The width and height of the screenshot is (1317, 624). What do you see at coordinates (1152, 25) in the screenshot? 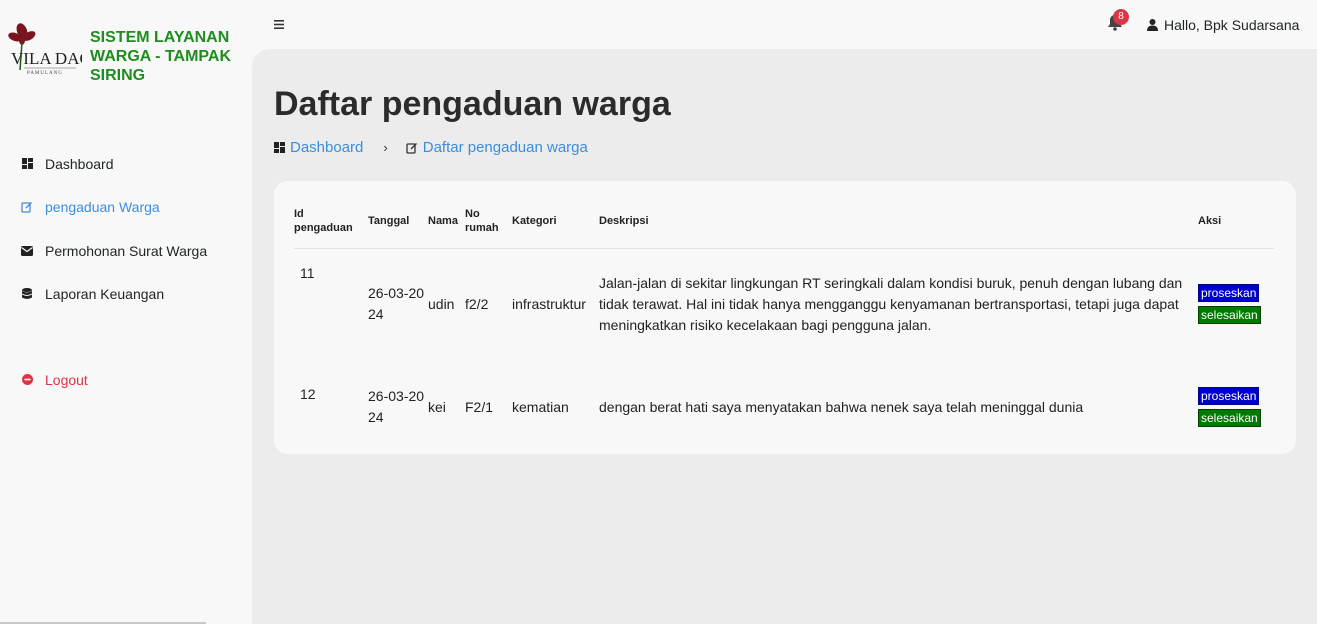
I see `user-icon` at bounding box center [1152, 25].